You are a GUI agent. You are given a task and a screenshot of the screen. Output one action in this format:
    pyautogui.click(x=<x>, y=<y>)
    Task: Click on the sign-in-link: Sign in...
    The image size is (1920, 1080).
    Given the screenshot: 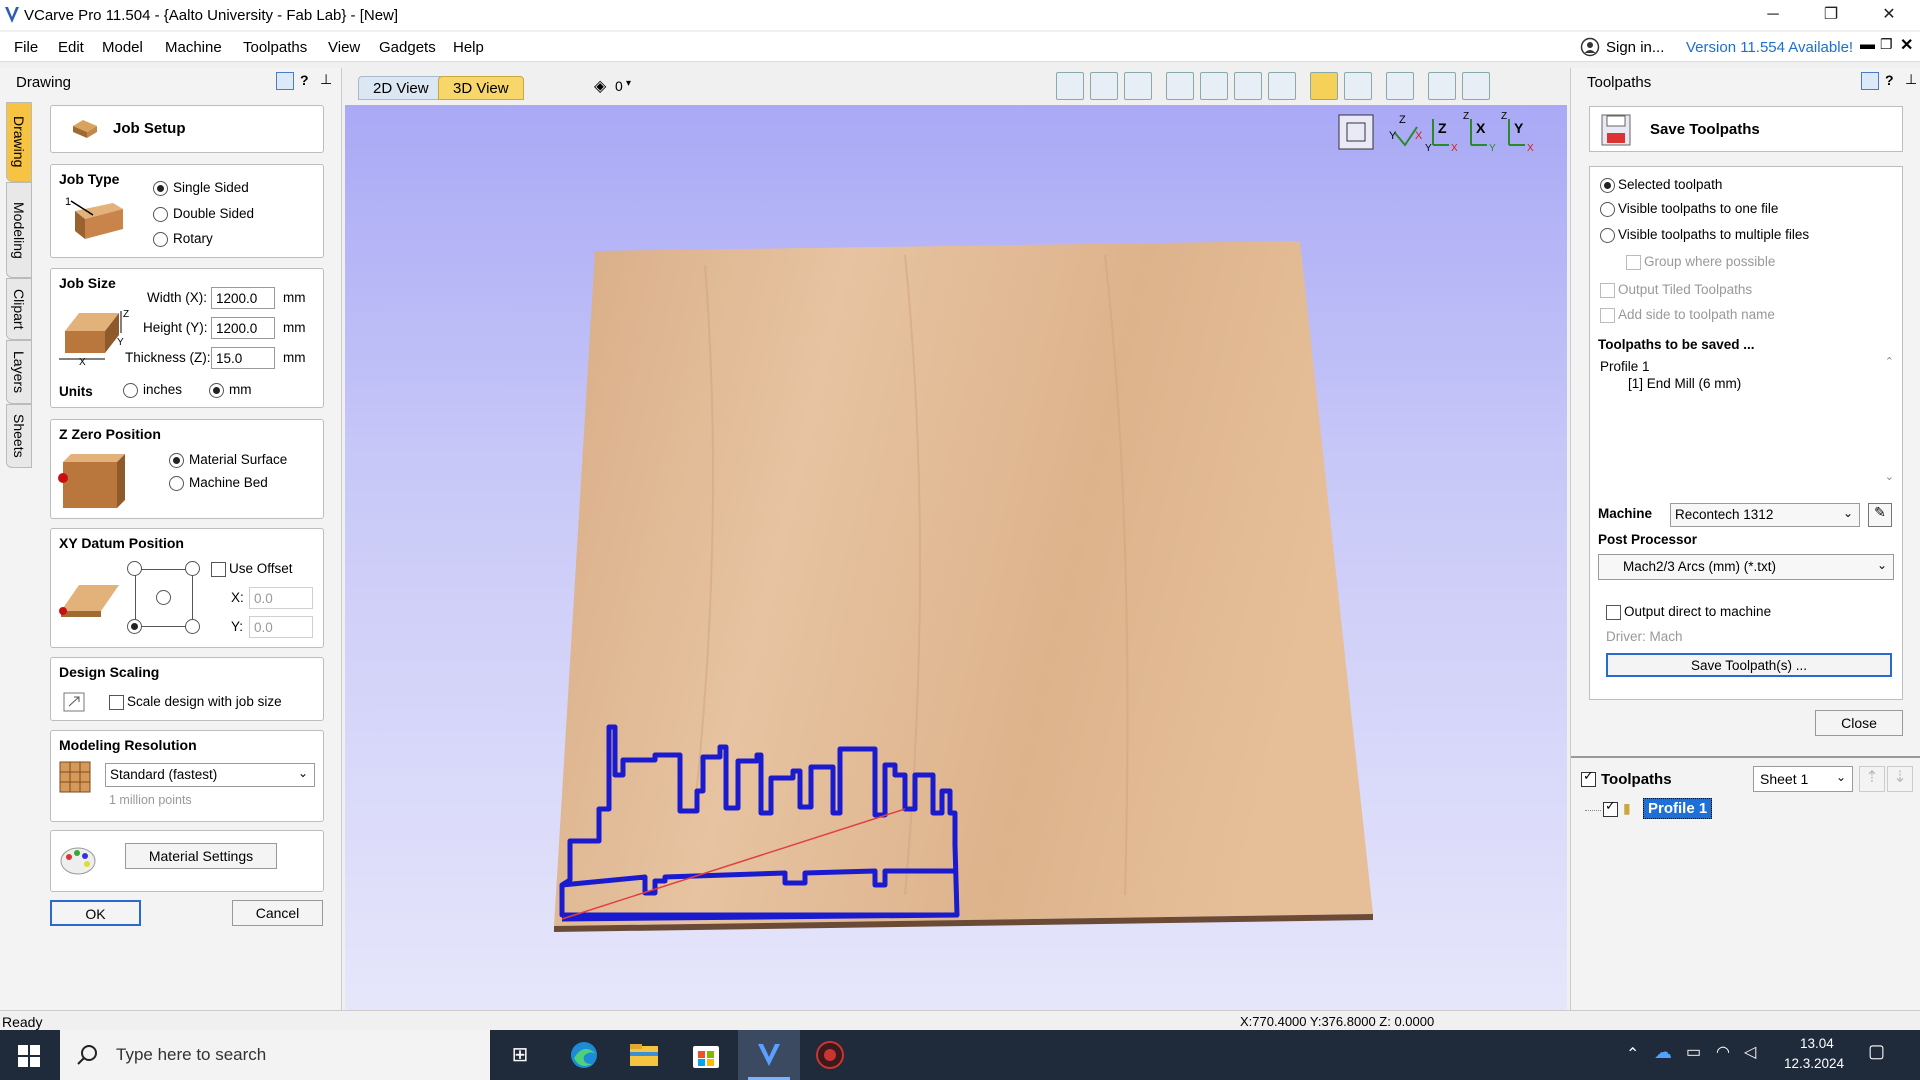 What is the action you would take?
    pyautogui.click(x=1635, y=47)
    